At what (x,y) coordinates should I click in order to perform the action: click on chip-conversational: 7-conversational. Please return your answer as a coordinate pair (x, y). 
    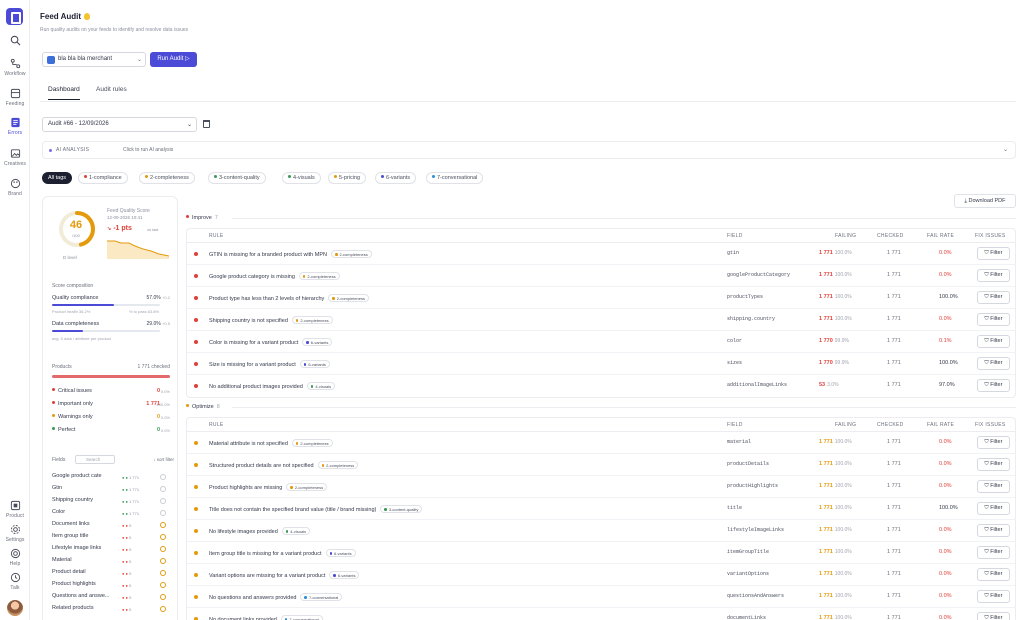
    Looking at the image, I should click on (455, 178).